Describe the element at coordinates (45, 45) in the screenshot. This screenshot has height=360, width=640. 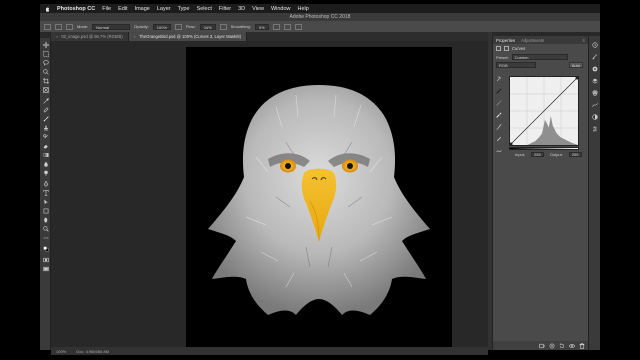
I see `move-tool-icon` at that location.